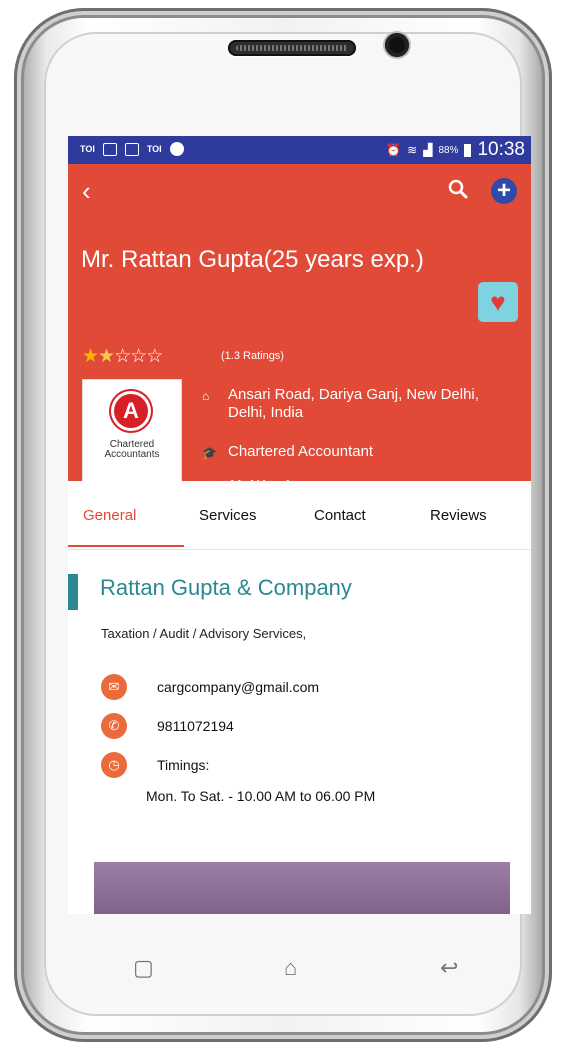 Image resolution: width=565 pixels, height=1050 pixels. What do you see at coordinates (86, 191) in the screenshot?
I see `back-chevron-icon: ‹` at bounding box center [86, 191].